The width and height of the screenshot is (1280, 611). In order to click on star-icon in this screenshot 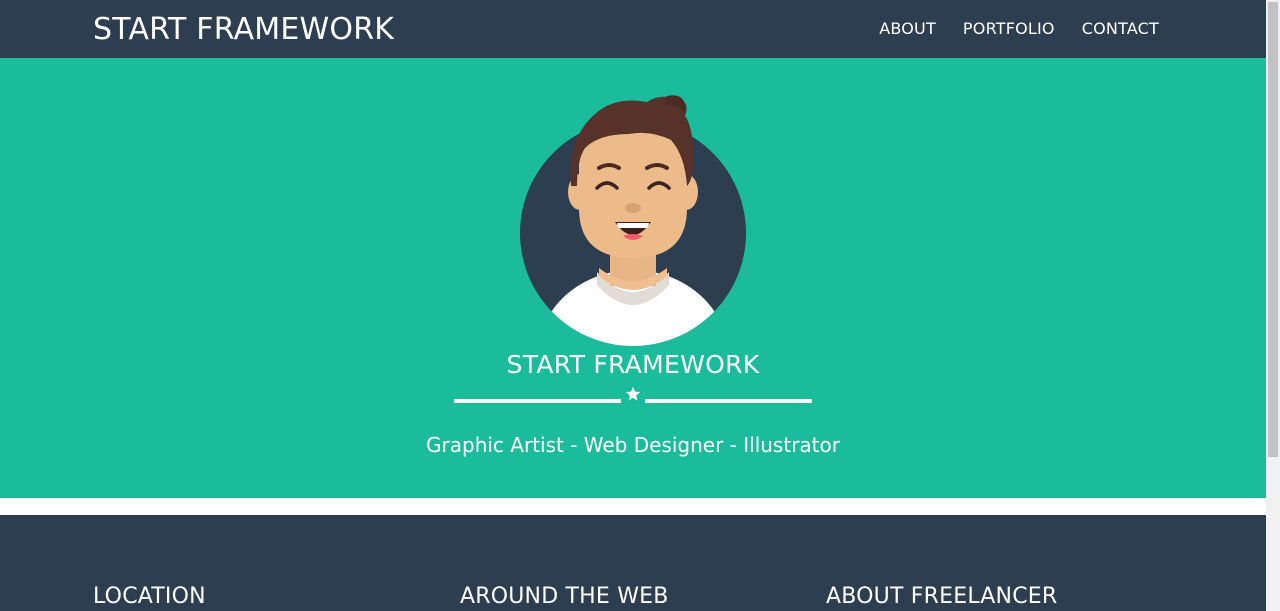, I will do `click(633, 393)`.